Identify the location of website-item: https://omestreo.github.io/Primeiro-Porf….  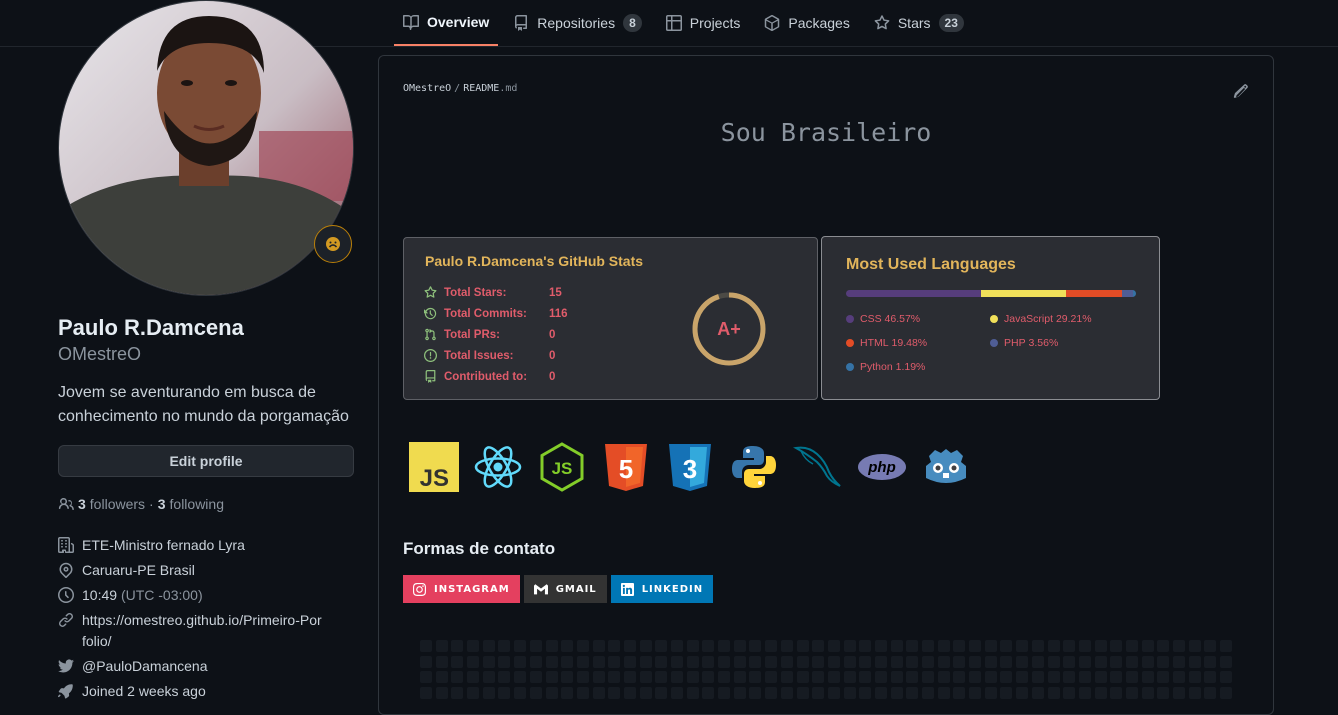
(208, 631).